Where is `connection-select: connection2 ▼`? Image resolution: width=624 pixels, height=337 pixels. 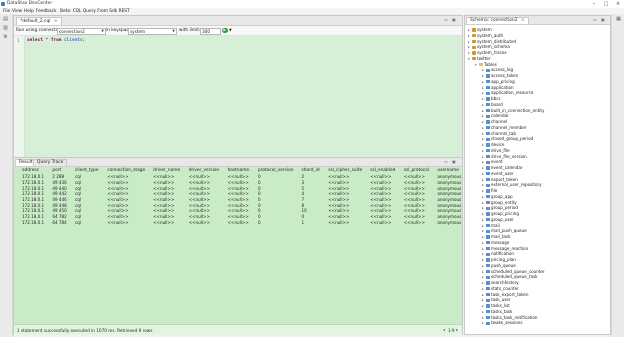
connection-select: connection2 ▼ is located at coordinates (81, 31).